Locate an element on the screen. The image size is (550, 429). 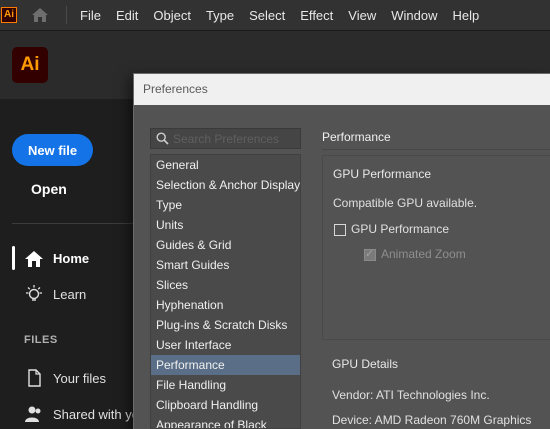
category-clipboard-handling: Clipboard Handling is located at coordinates (225, 405).